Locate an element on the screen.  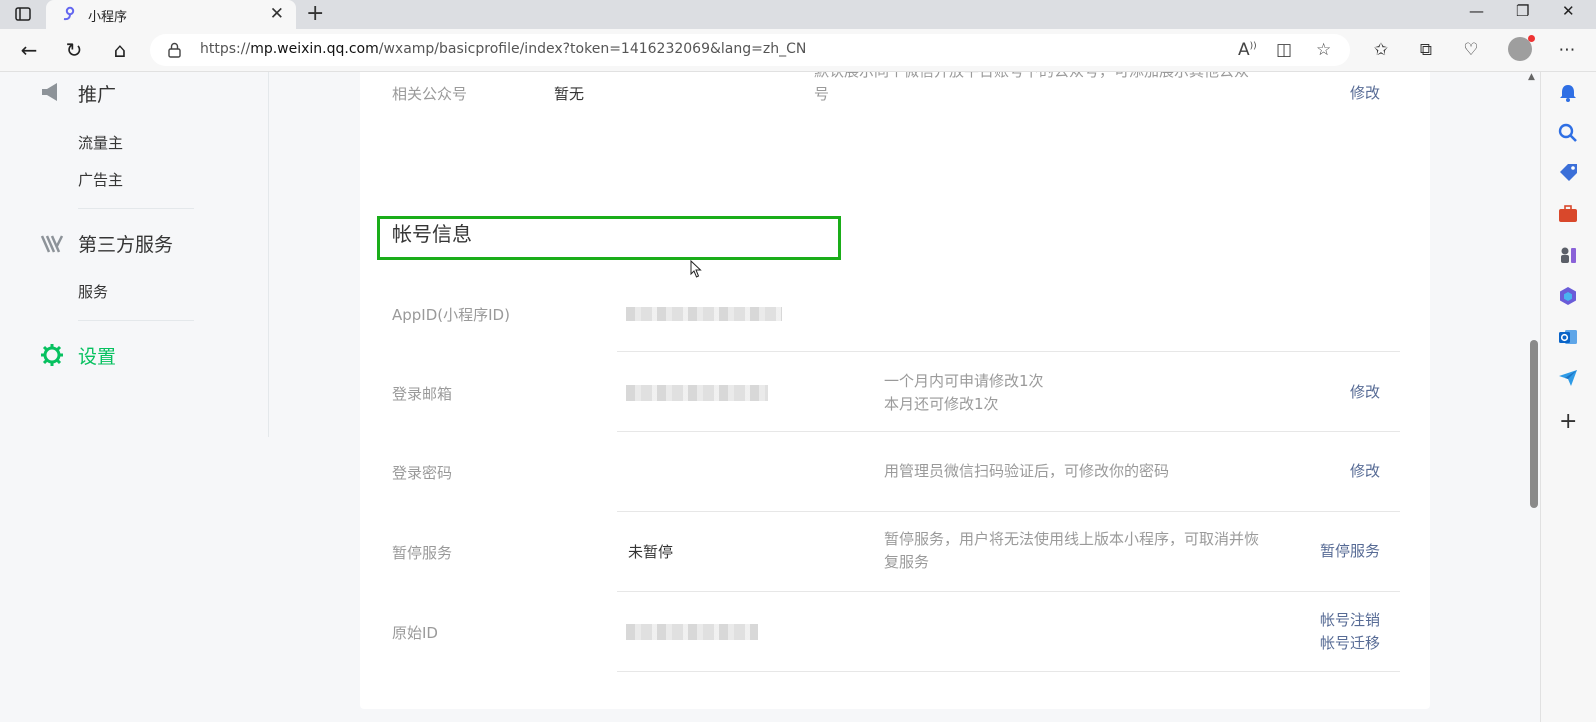
third-party-icon is located at coordinates (52, 244).